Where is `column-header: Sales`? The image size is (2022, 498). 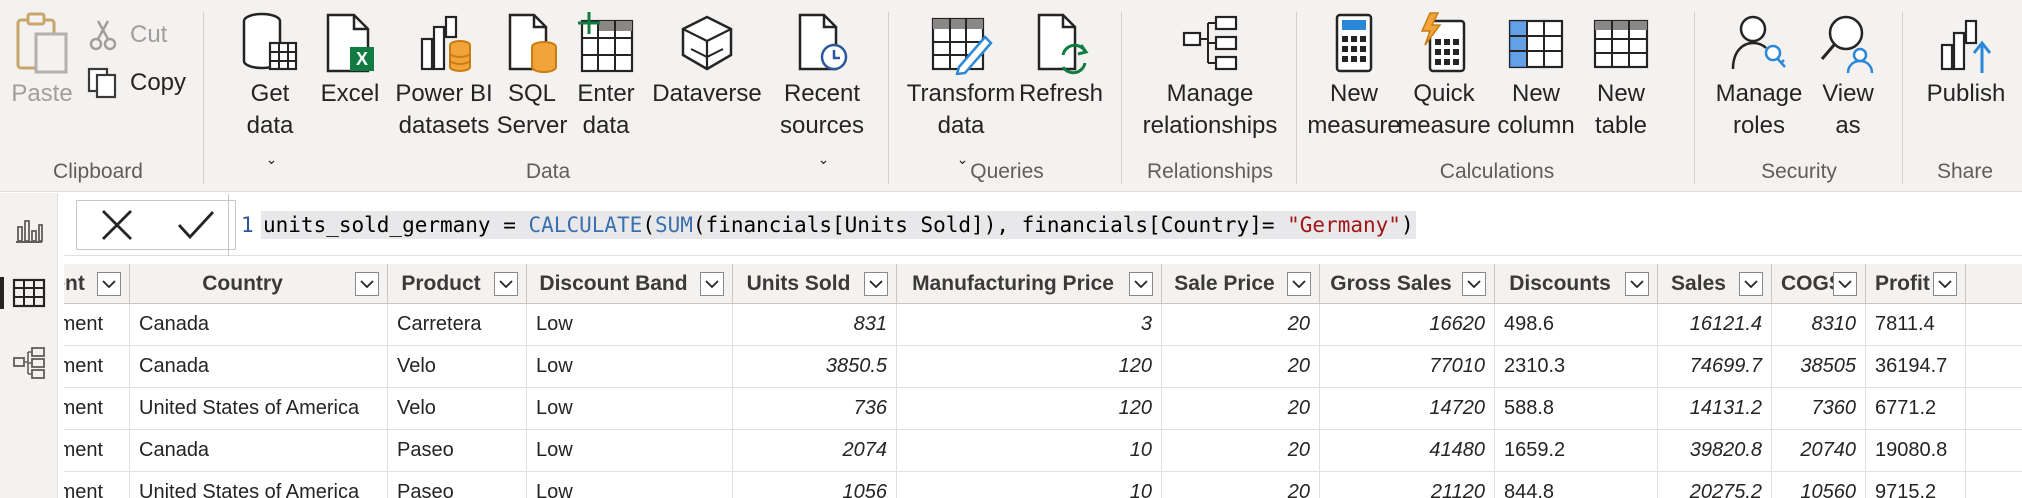
column-header: Sales is located at coordinates (1715, 283).